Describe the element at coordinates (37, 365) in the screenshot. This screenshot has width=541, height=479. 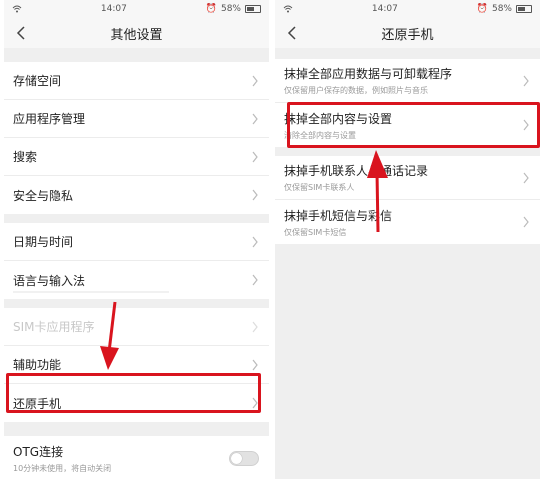
I see `settings-item-label: 辅助功能` at that location.